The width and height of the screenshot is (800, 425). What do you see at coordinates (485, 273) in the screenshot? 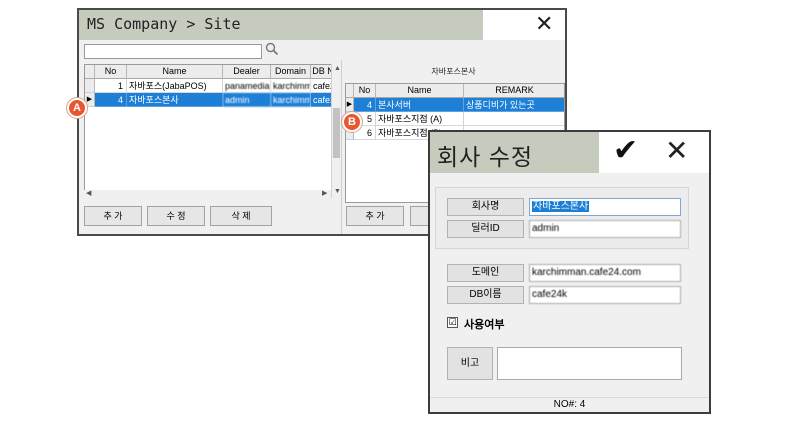
I see `domain-label: 도메인` at bounding box center [485, 273].